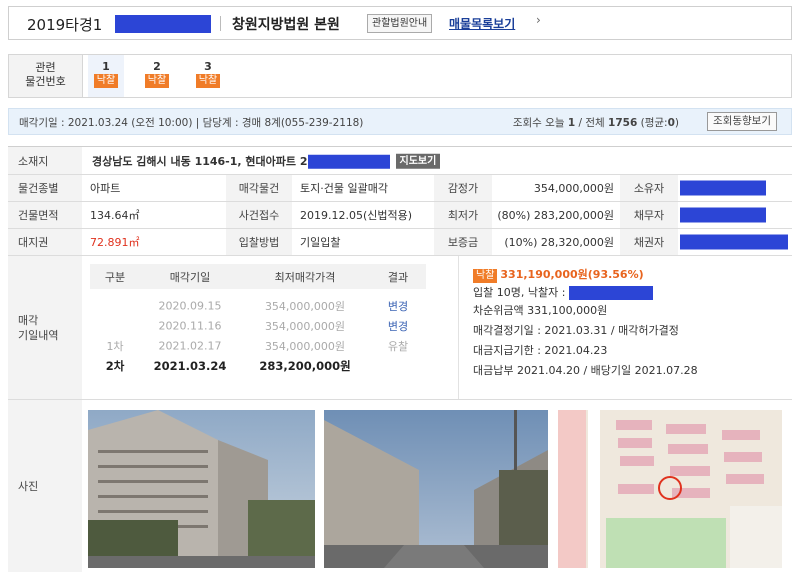 Image resolution: width=800 pixels, height=576 pixels. What do you see at coordinates (540, 310) in the screenshot?
I see `second-bid: 차순위금액 331,100,000원` at bounding box center [540, 310].